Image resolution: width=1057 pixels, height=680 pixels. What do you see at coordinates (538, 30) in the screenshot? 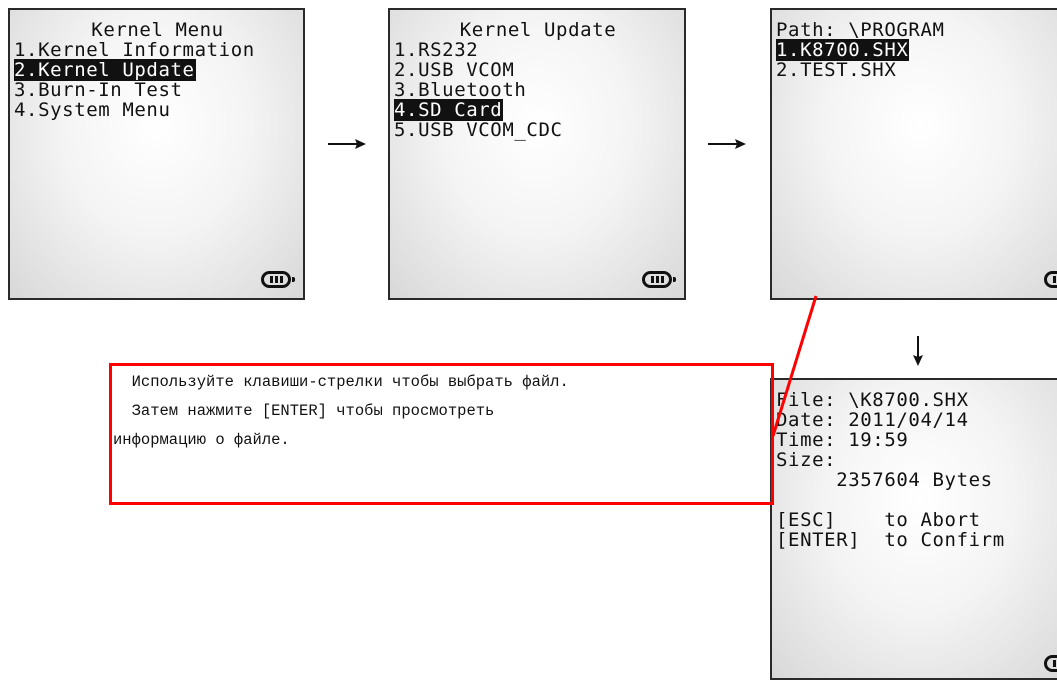
I see `menu-title: Kernel Update` at bounding box center [538, 30].